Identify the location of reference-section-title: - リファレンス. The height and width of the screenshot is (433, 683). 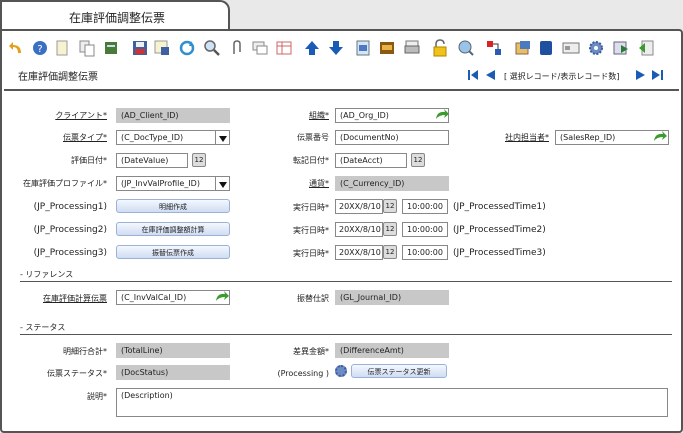
(46, 274).